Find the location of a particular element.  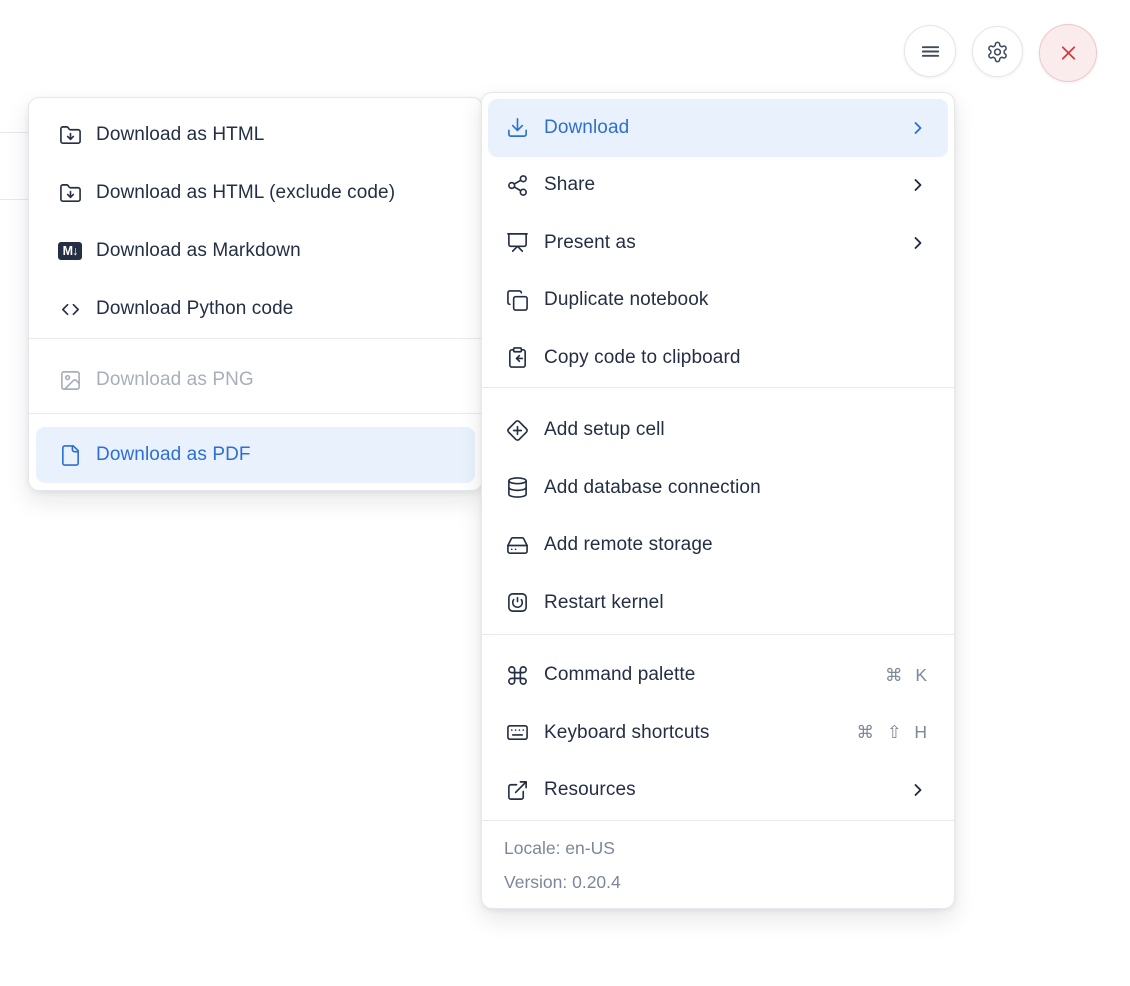

keyboard-shortcut: ⌘ K is located at coordinates (906, 674).